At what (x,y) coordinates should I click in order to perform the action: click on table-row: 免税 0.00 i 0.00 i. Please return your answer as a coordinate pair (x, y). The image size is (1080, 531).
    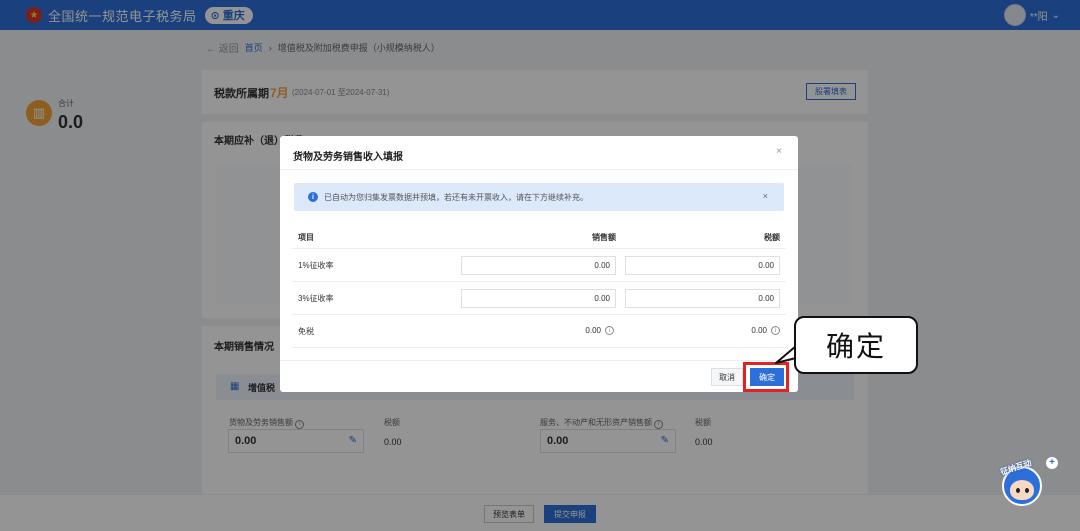
    Looking at the image, I should click on (539, 331).